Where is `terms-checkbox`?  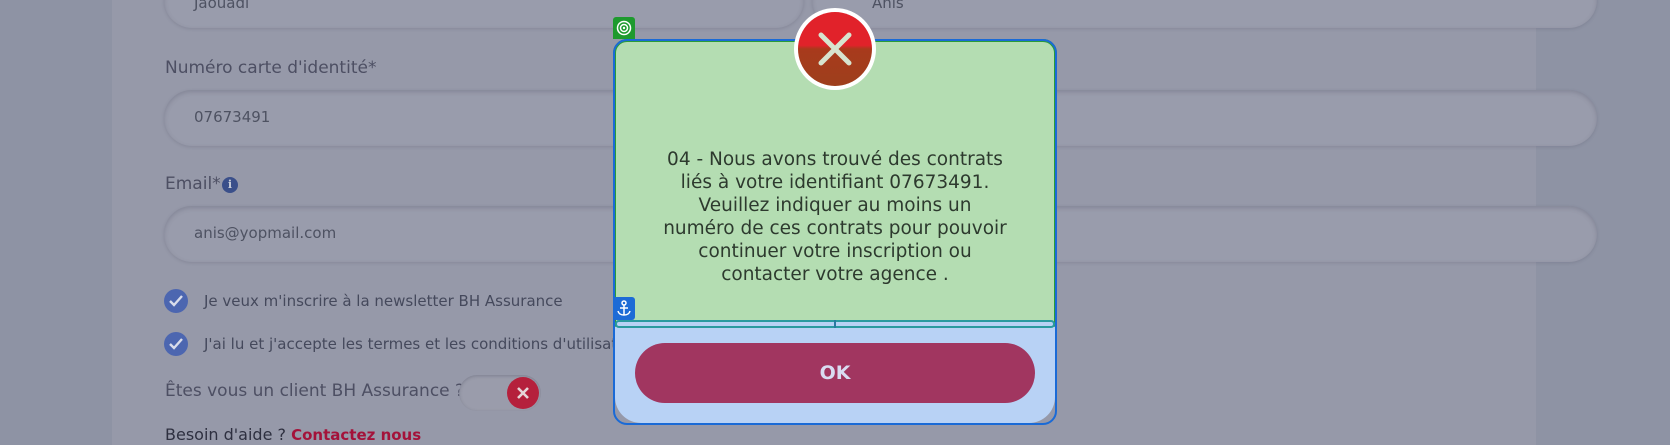 terms-checkbox is located at coordinates (176, 344).